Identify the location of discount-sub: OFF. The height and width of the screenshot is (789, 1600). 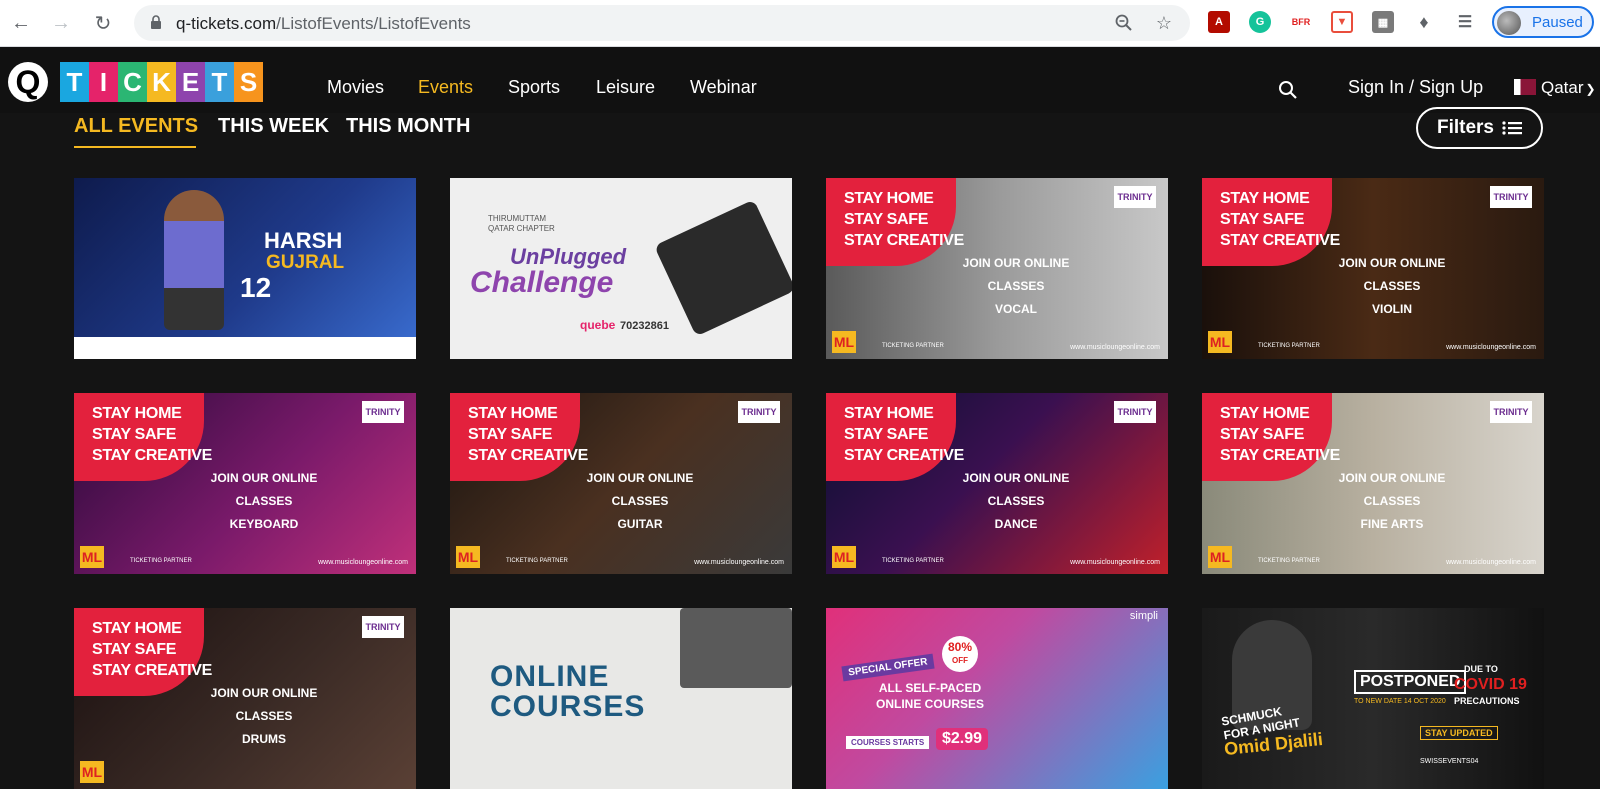
(960, 660).